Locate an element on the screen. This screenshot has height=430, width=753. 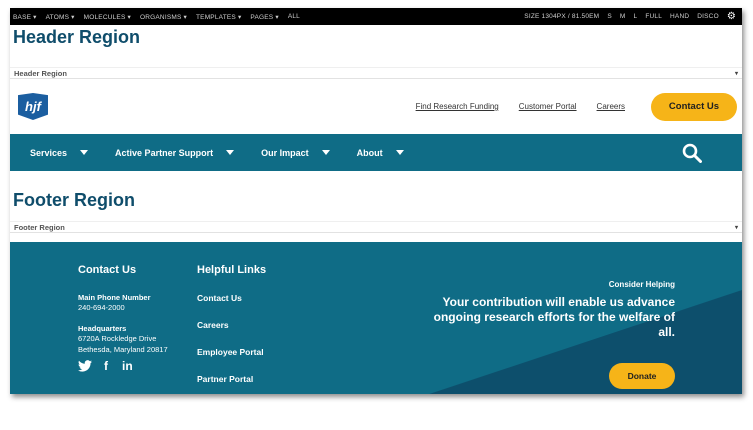
search-icon is located at coordinates (692, 153).